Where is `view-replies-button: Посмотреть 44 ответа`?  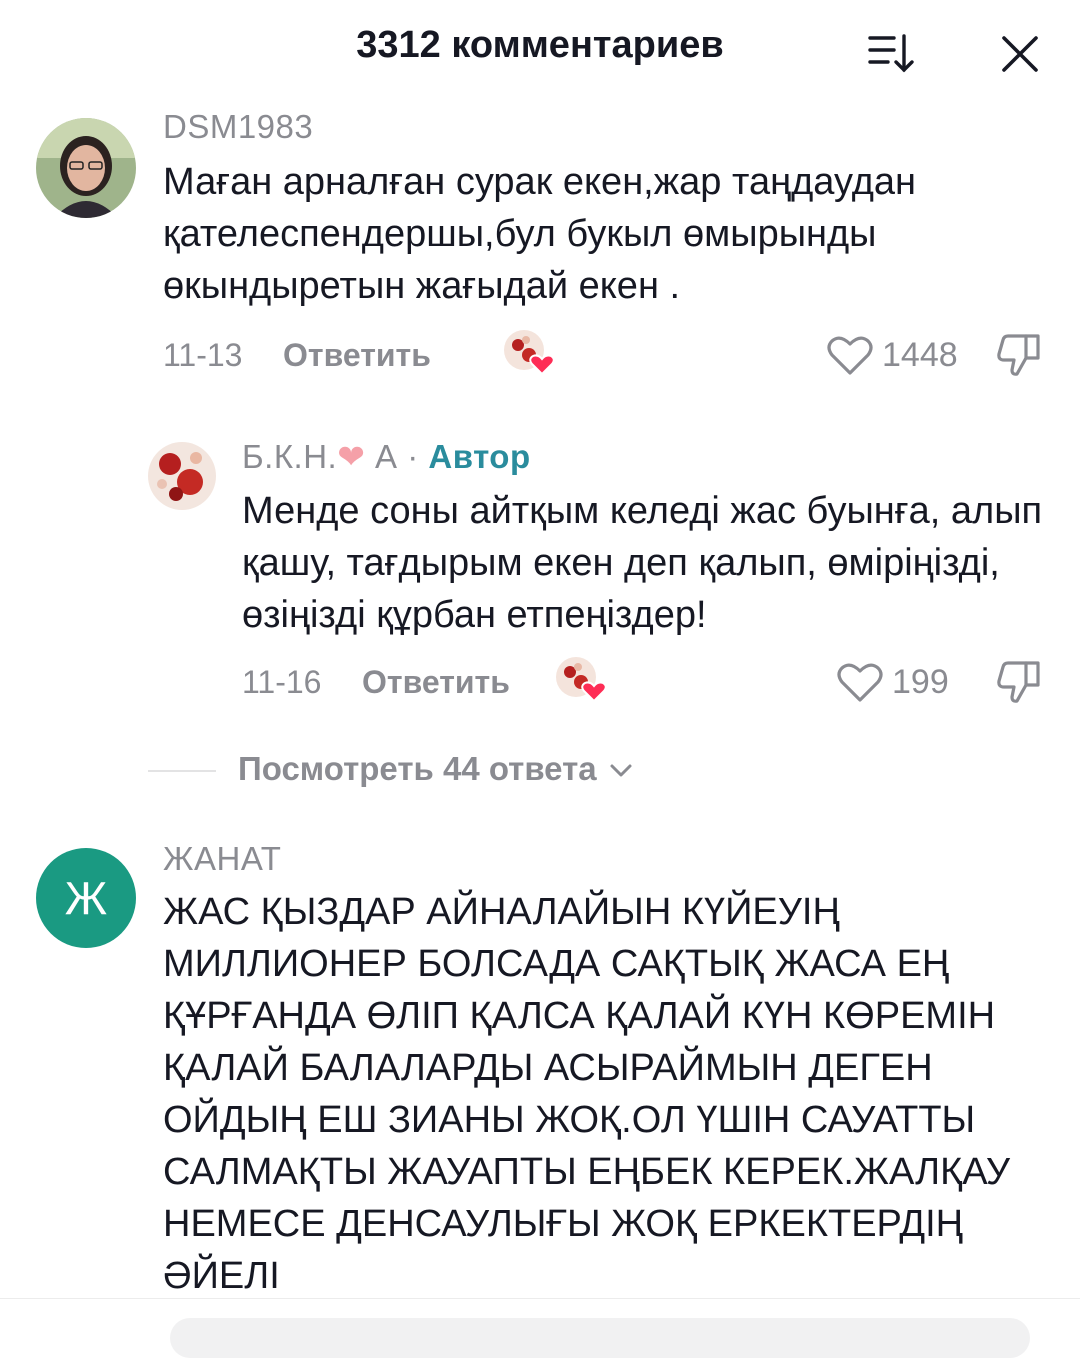 view-replies-button: Посмотреть 44 ответа is located at coordinates (436, 769).